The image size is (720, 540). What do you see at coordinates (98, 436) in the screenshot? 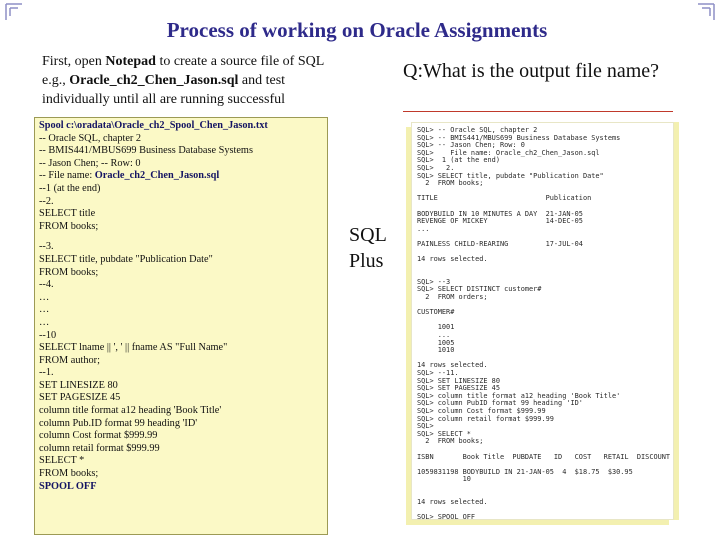
I see `code-line-text: column Cost format $999.99` at bounding box center [98, 436].